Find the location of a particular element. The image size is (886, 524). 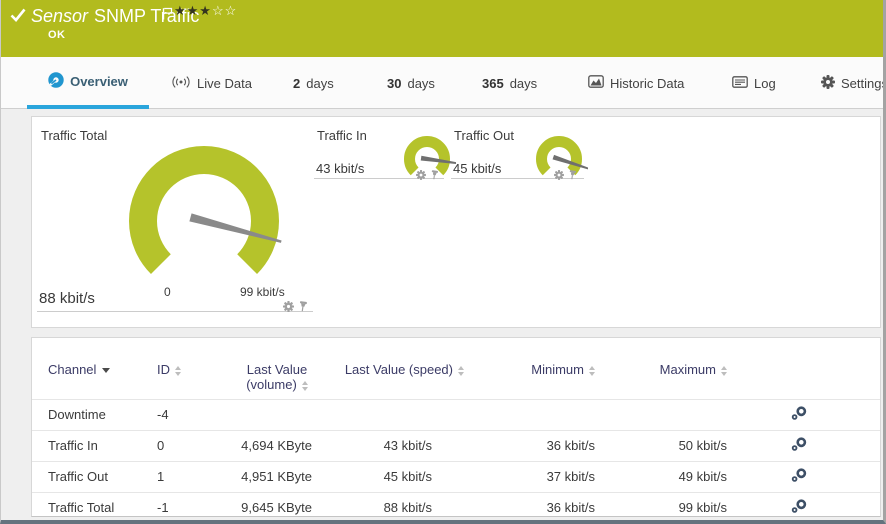

column-header-channel: Channel is located at coordinates (94, 369).